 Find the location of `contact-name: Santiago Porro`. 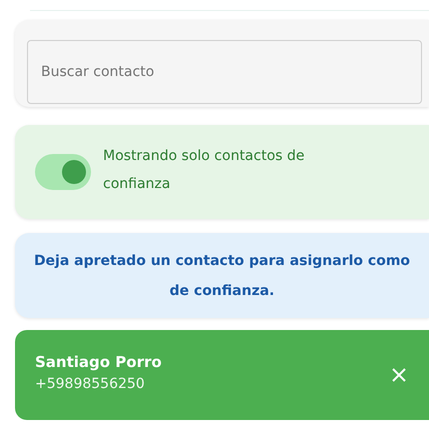

contact-name: Santiago Porro is located at coordinates (98, 361).